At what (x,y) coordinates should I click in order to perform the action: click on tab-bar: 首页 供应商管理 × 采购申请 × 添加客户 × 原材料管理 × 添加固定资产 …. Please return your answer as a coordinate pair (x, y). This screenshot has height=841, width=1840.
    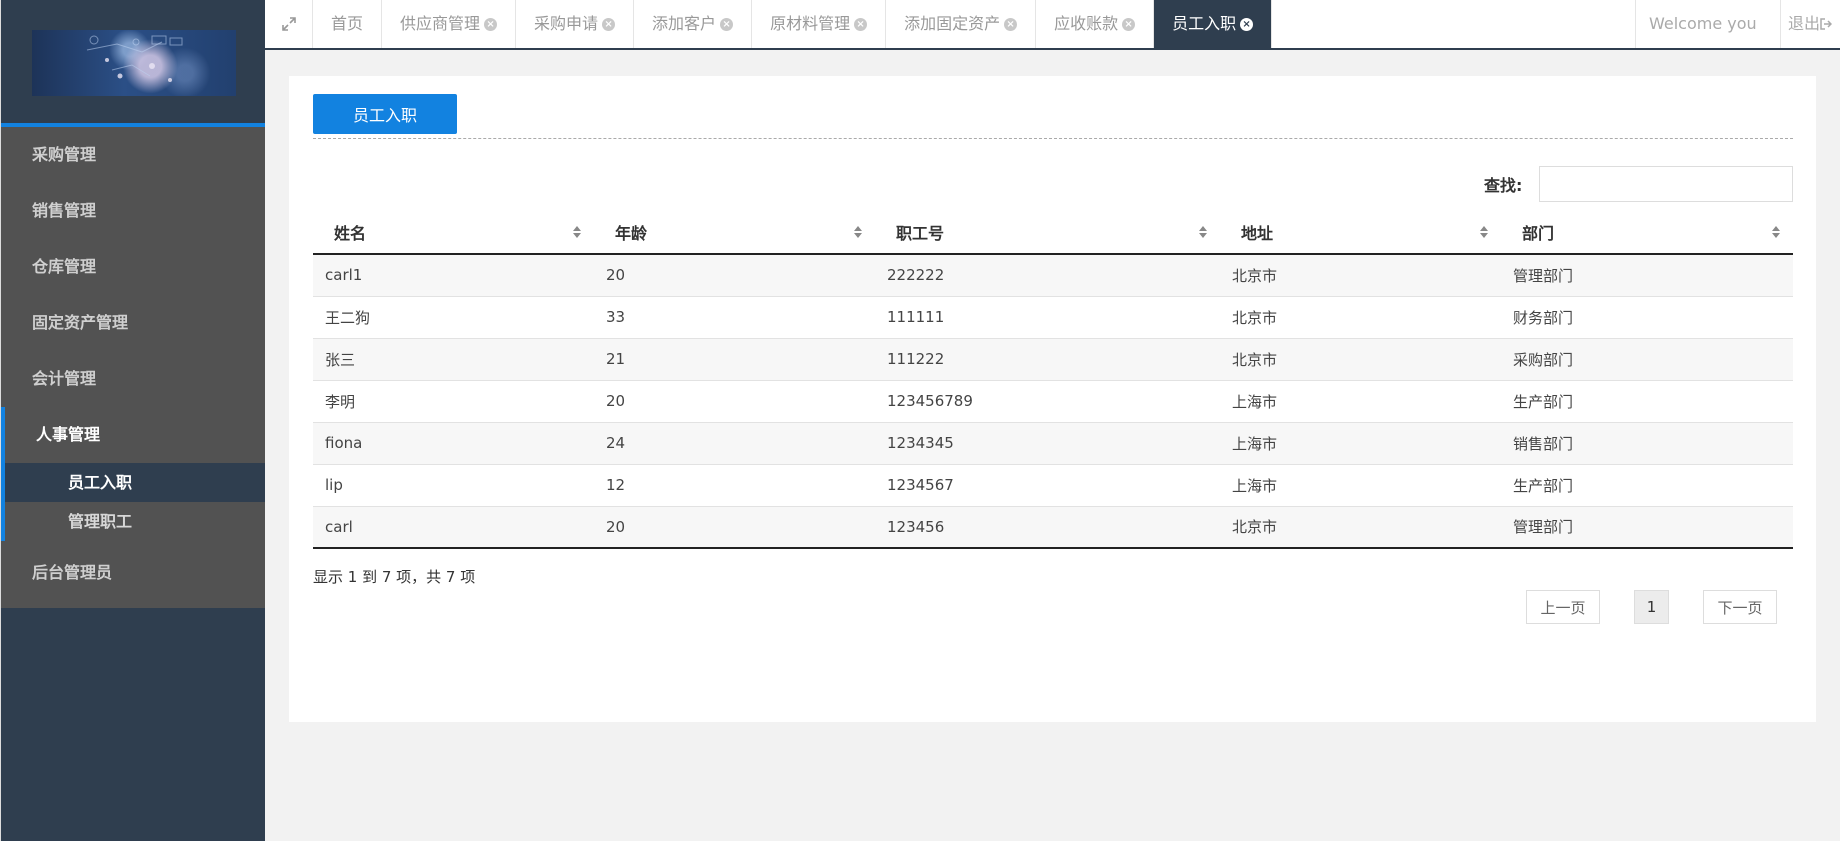
    Looking at the image, I should click on (1052, 25).